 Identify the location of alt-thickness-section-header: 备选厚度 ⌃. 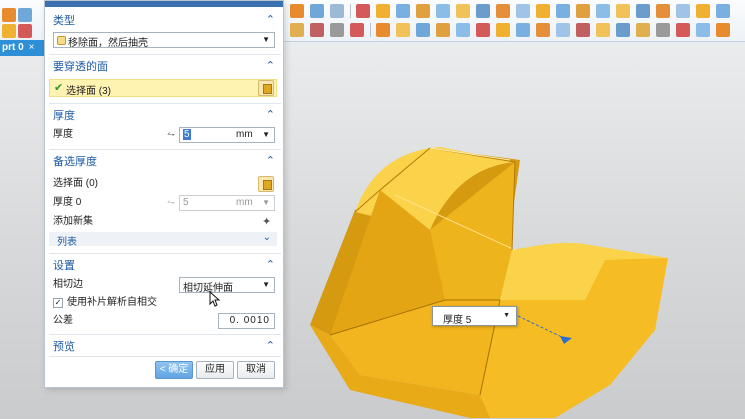
(164, 161).